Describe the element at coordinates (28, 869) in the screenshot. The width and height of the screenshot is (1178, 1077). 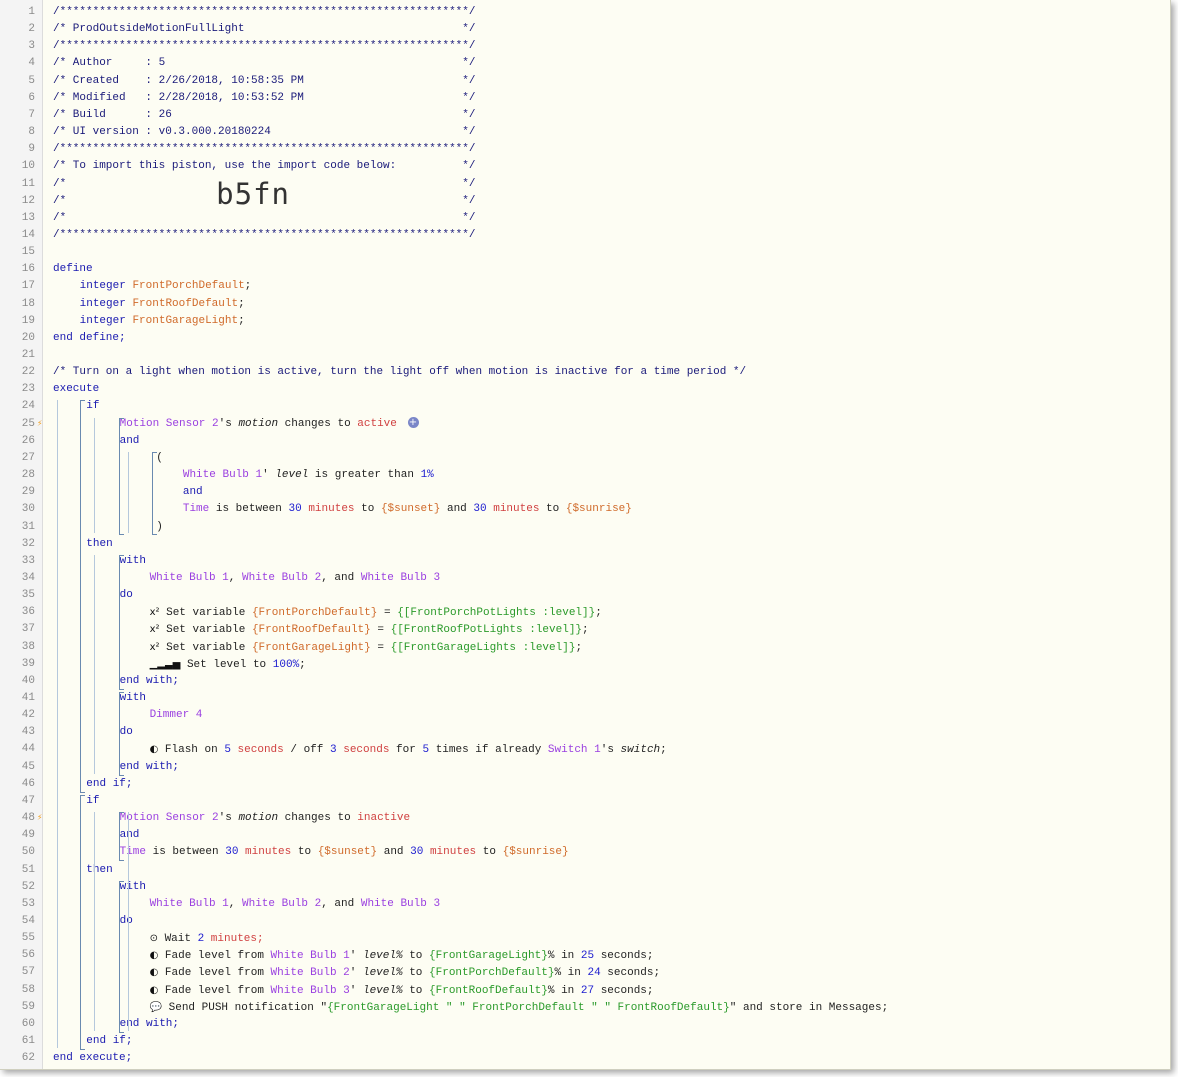
I see `line-number: 51` at that location.